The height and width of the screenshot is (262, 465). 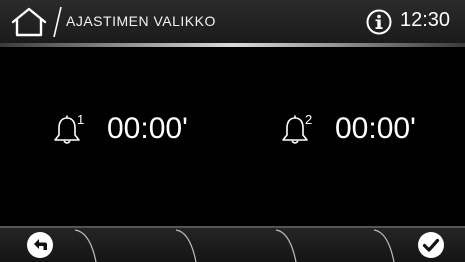 I want to click on page-title: AJASTIMEN VALIKKO, so click(x=141, y=21).